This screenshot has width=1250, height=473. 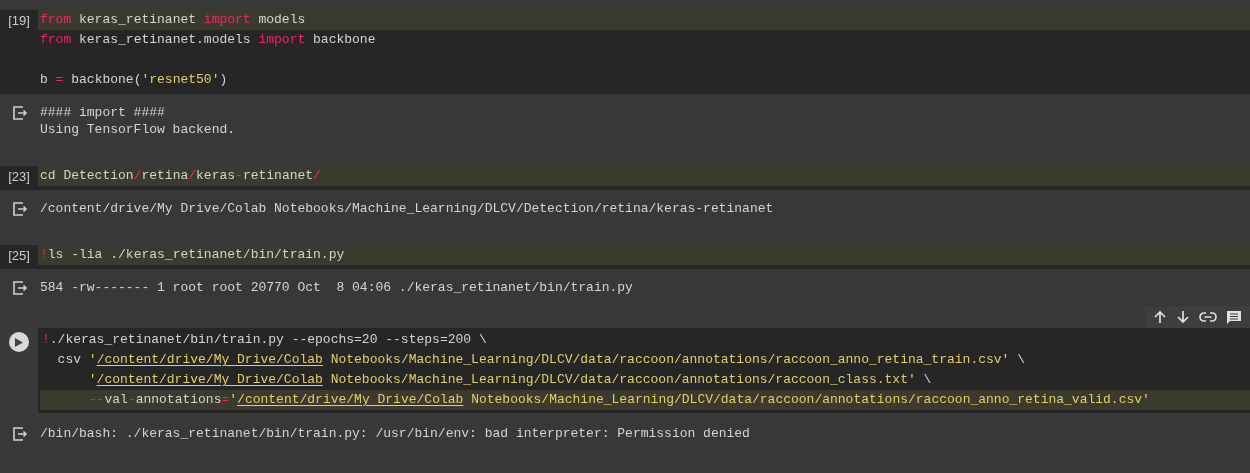 What do you see at coordinates (103, 112) in the screenshot?
I see `output-text: #### import ####` at bounding box center [103, 112].